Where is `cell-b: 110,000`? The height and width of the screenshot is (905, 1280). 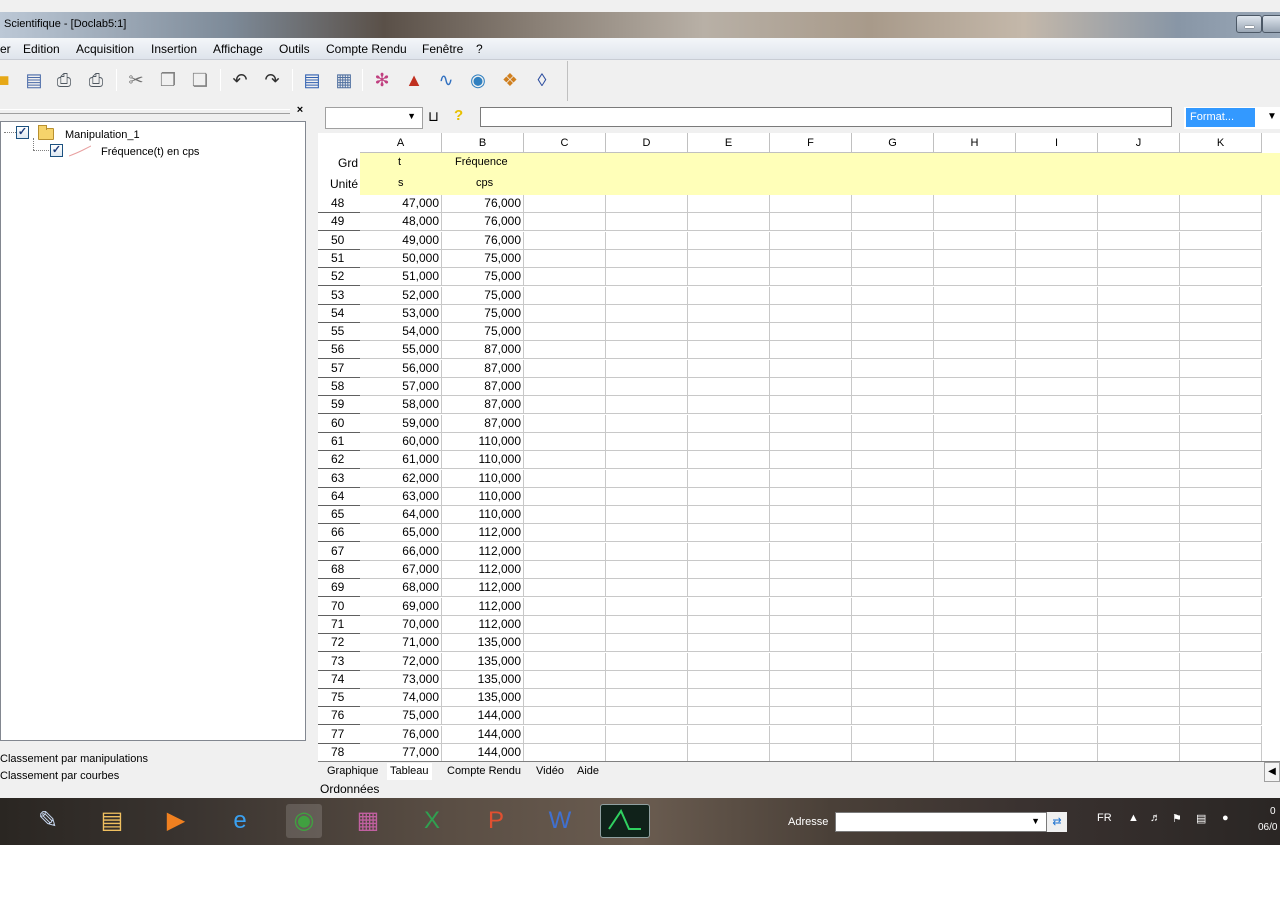 cell-b: 110,000 is located at coordinates (483, 478).